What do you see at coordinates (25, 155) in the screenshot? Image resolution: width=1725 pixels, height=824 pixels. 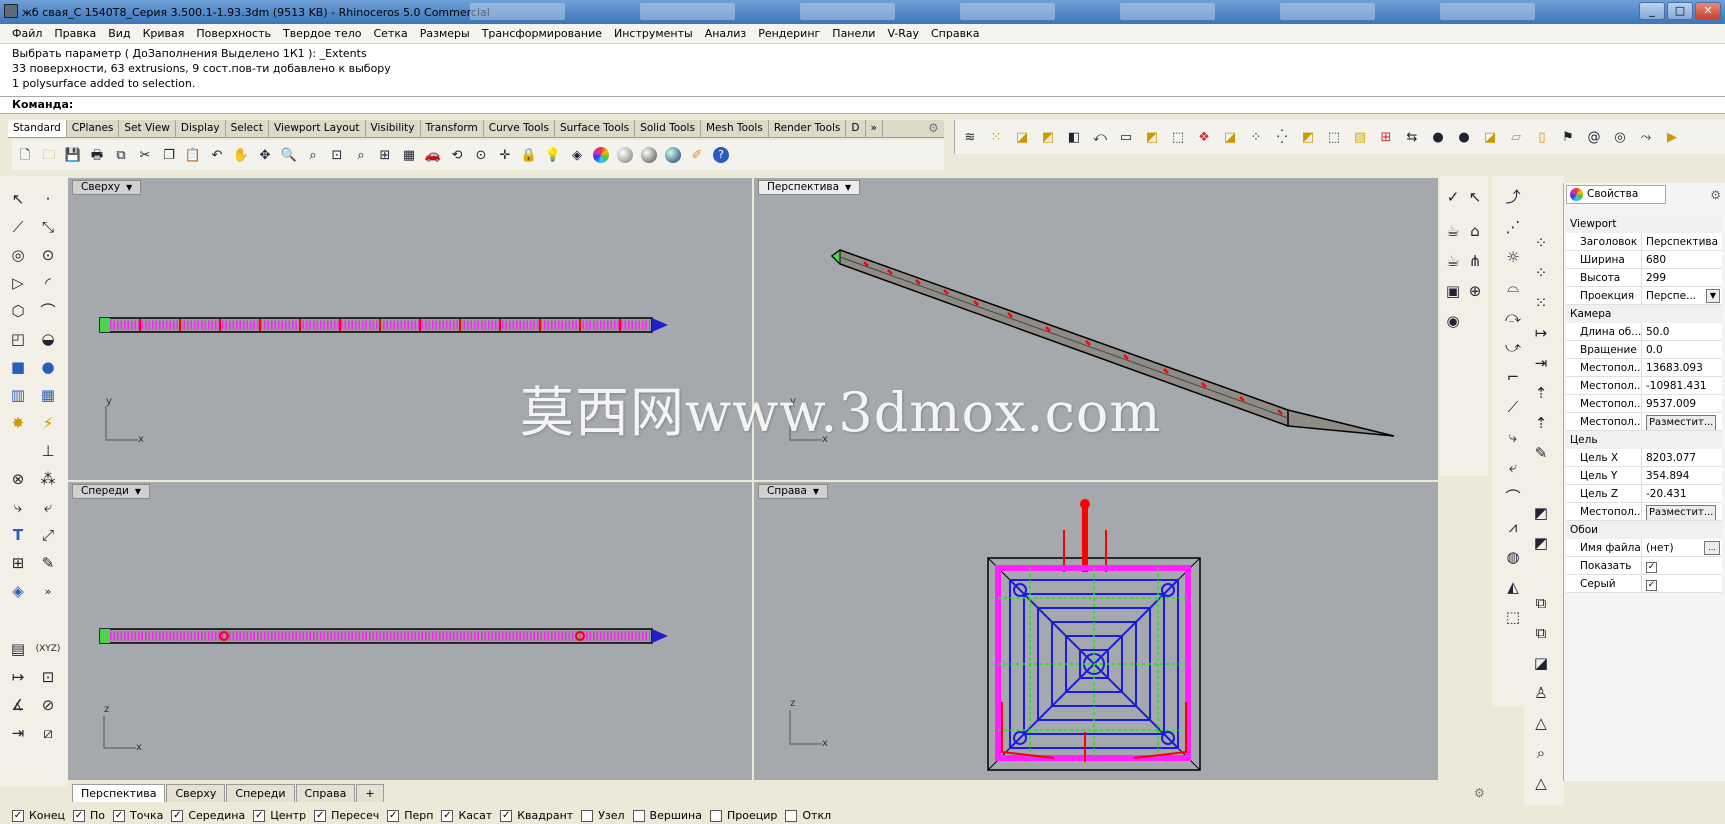 I see `new-icon: 🗋` at bounding box center [25, 155].